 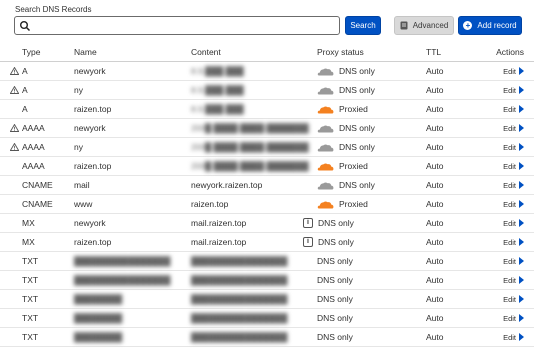 What do you see at coordinates (446, 51) in the screenshot?
I see `column-ttl-header: TTL` at bounding box center [446, 51].